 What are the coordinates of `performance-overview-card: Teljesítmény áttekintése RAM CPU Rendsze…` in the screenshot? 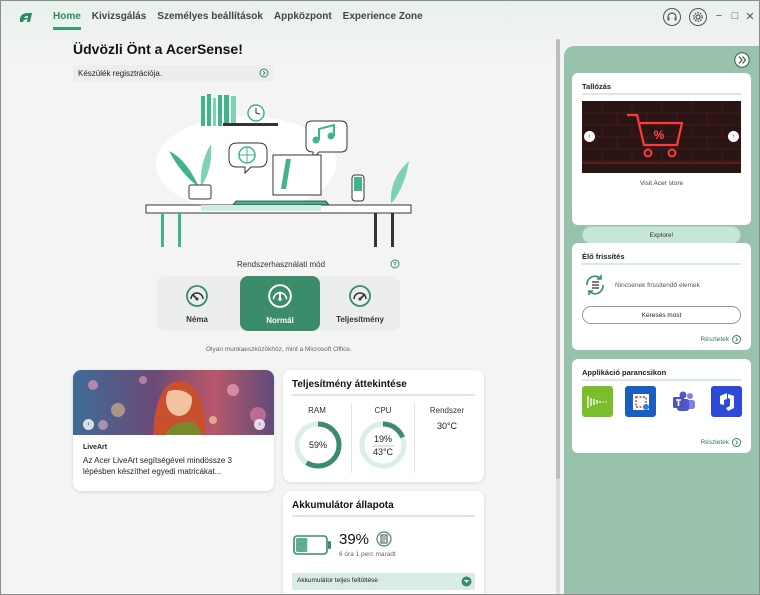 It's located at (383, 426).